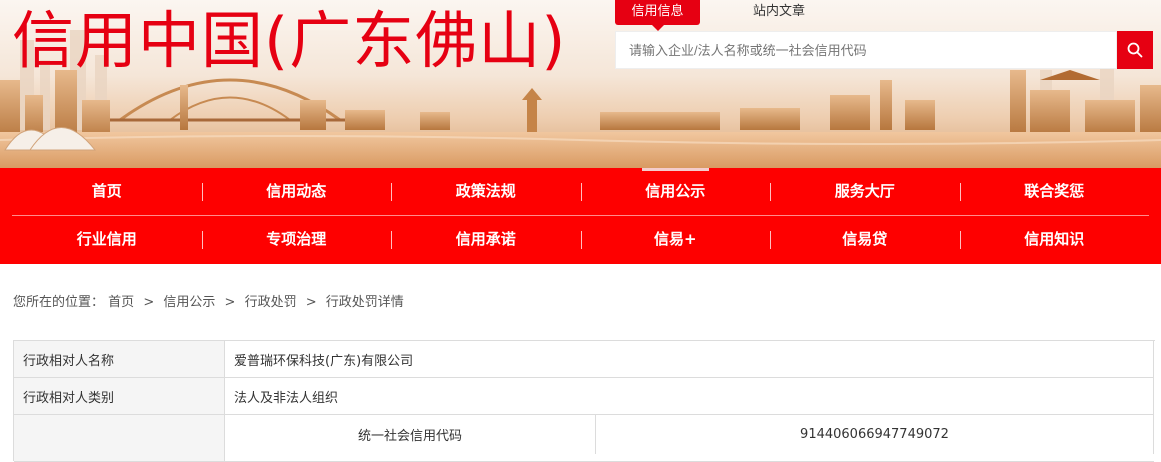 This screenshot has height=462, width=1161. What do you see at coordinates (410, 434) in the screenshot?
I see `credit-code-label: 统一社会信用代码` at bounding box center [410, 434].